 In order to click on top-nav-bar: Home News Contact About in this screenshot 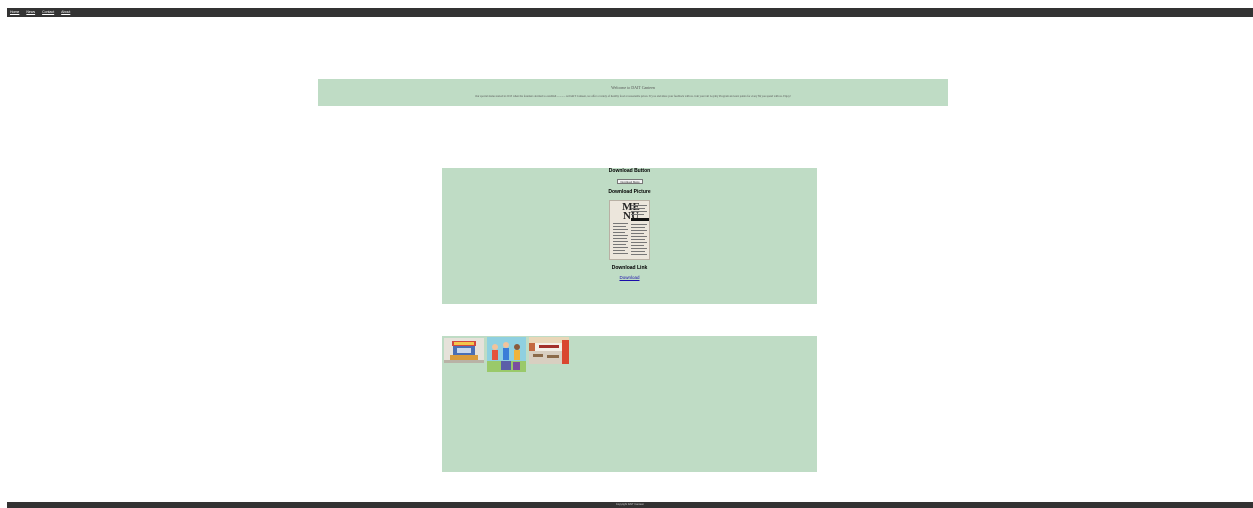, I will do `click(630, 12)`.